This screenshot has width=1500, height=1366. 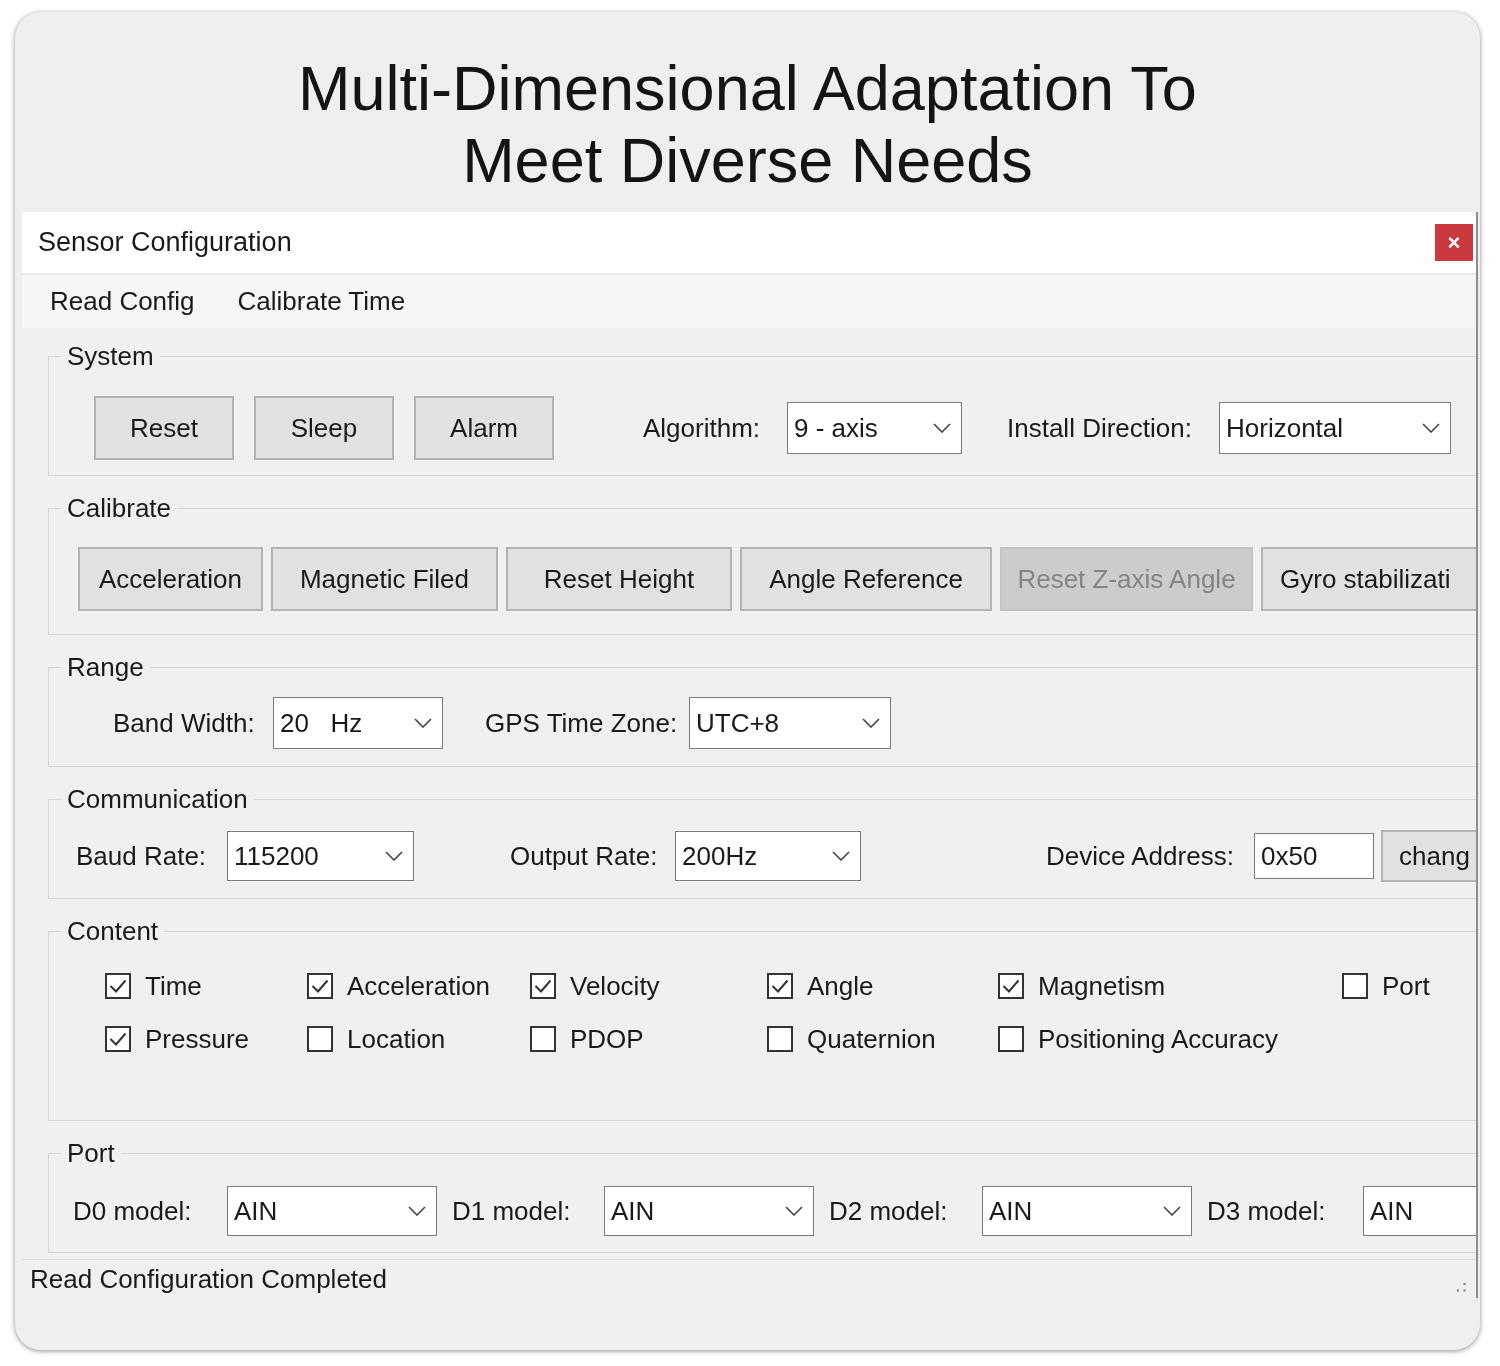 What do you see at coordinates (888, 1211) in the screenshot?
I see `field-label: D2 model:` at bounding box center [888, 1211].